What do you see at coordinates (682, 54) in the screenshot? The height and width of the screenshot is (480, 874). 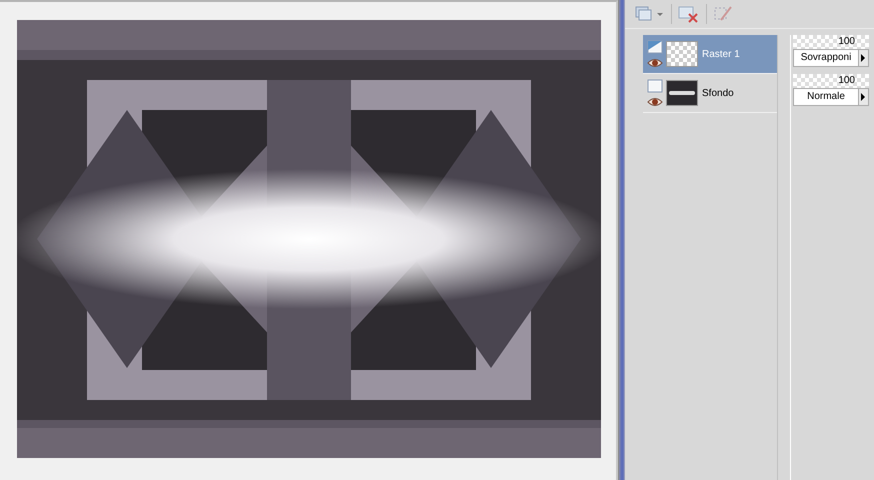 I see `transparency-thumbnail` at bounding box center [682, 54].